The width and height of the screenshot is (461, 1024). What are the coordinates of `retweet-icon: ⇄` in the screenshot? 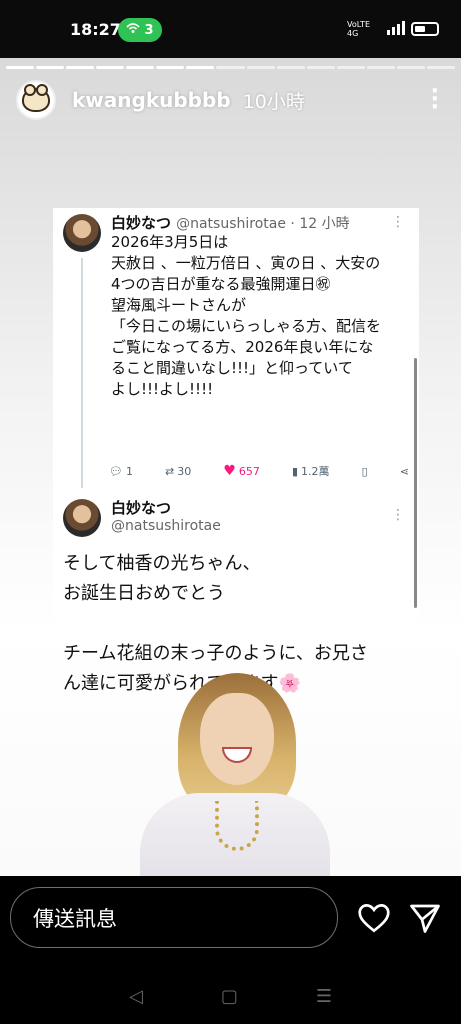 It's located at (170, 471).